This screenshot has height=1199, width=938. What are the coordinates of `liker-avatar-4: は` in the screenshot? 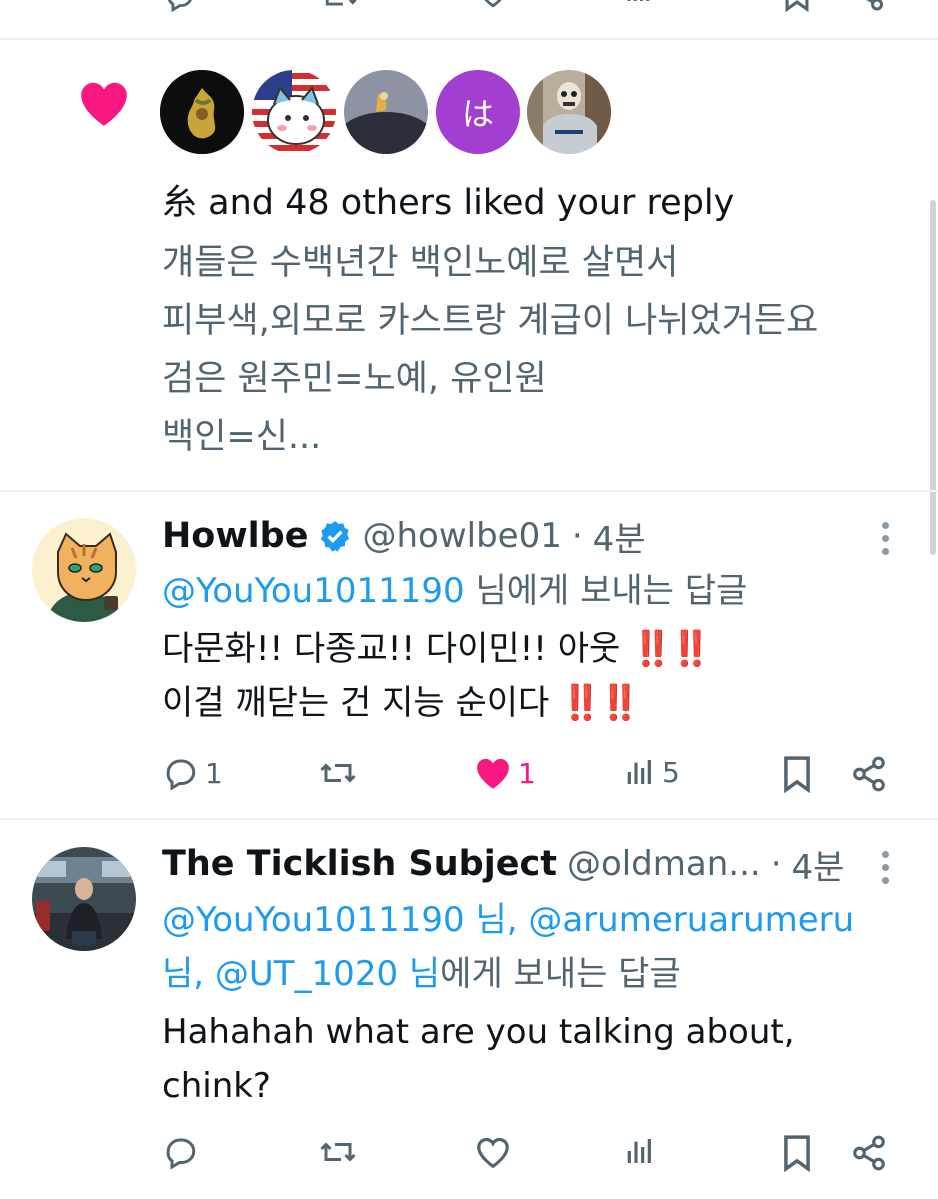 It's located at (478, 112).